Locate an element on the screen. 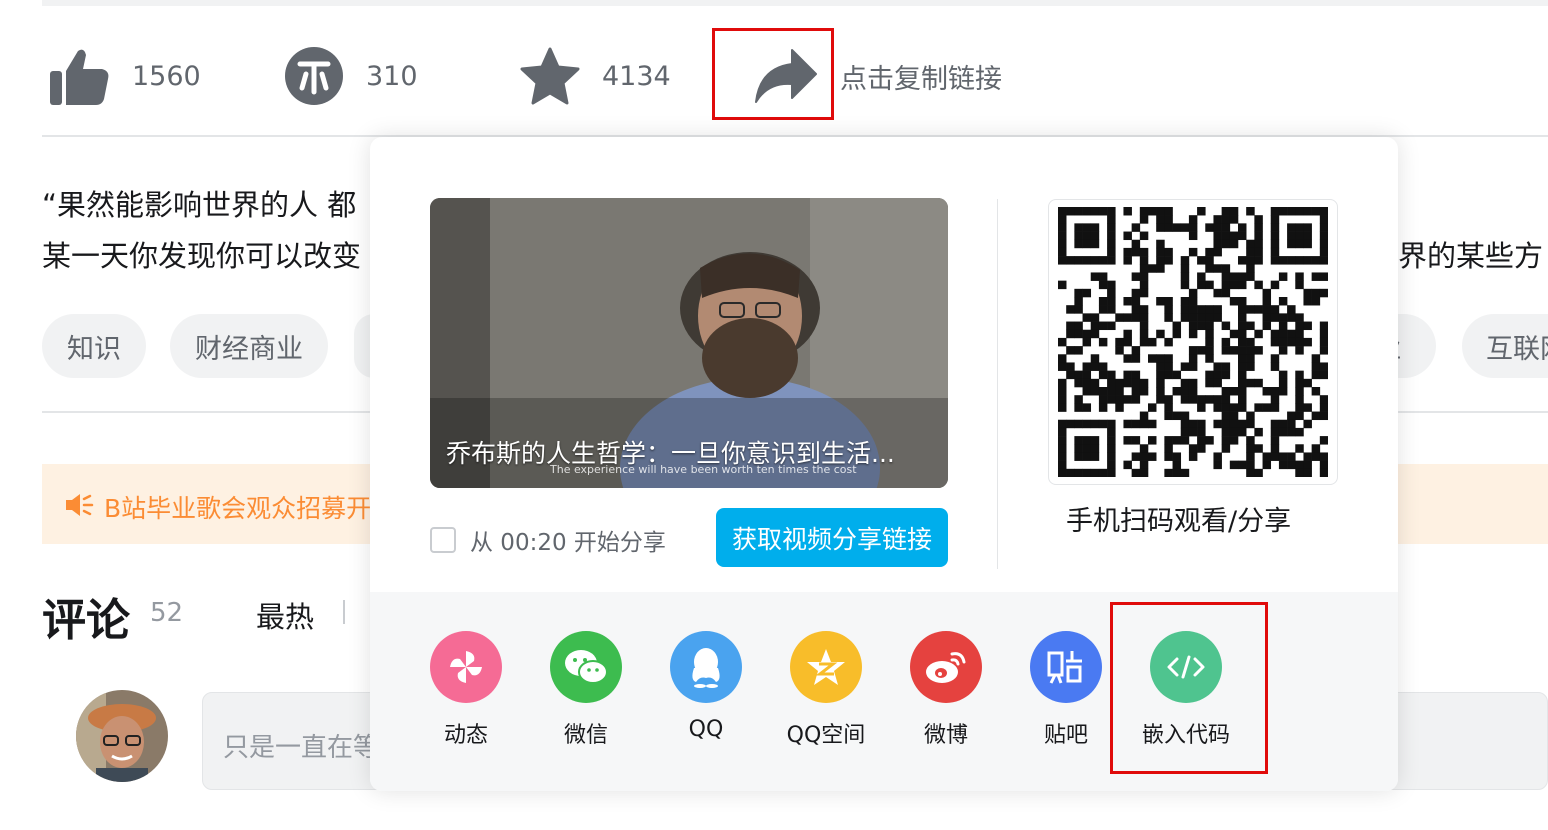 Image resolution: width=1548 pixels, height=830 pixels. star-icon is located at coordinates (550, 76).